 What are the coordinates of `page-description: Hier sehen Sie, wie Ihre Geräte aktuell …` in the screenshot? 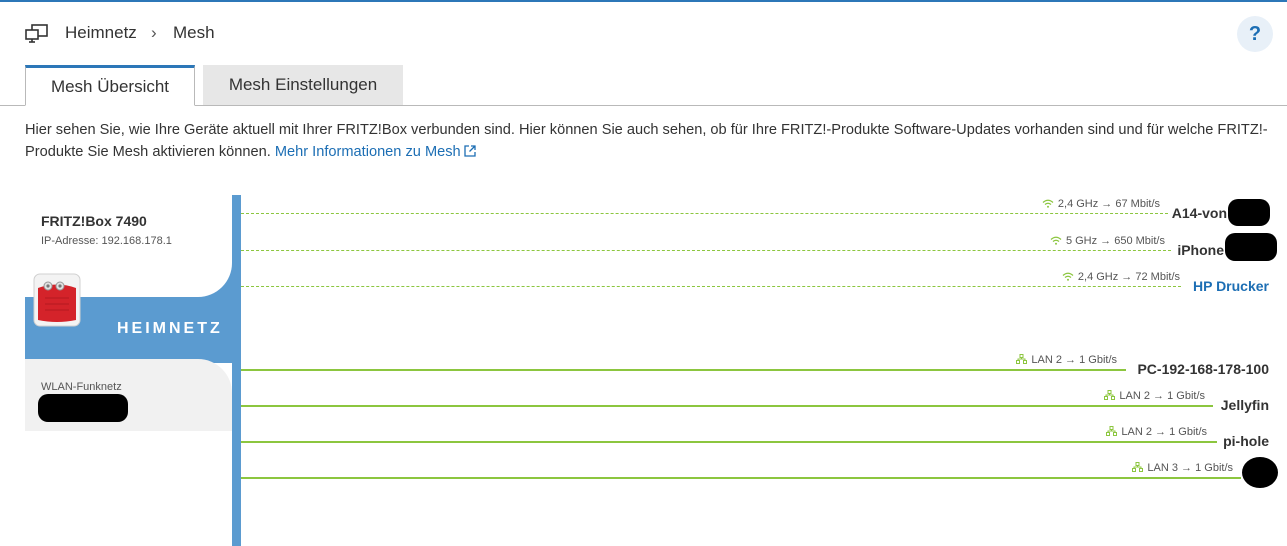 It's located at (652, 141).